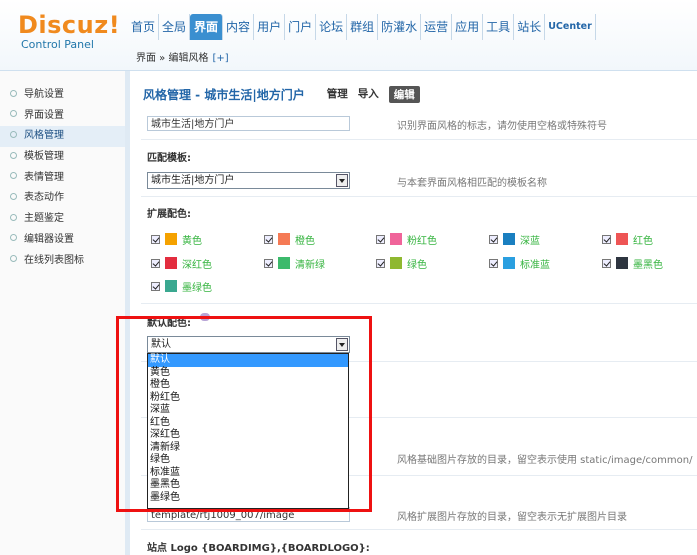  What do you see at coordinates (514, 239) in the screenshot?
I see `color-option: 深蓝` at bounding box center [514, 239].